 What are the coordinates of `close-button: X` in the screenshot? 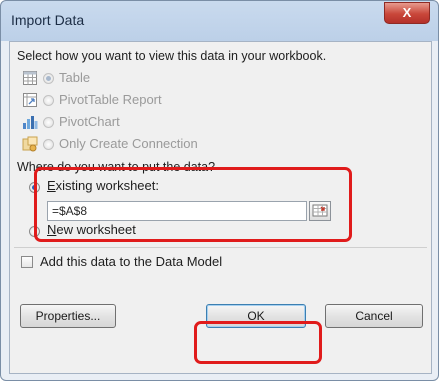 It's located at (407, 13).